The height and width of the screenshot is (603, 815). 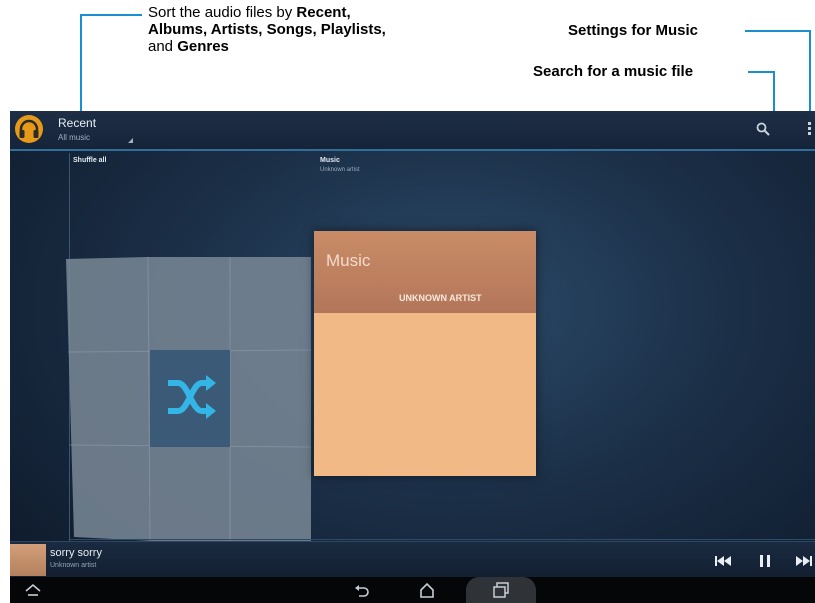 I want to click on search-icon, so click(x=763, y=129).